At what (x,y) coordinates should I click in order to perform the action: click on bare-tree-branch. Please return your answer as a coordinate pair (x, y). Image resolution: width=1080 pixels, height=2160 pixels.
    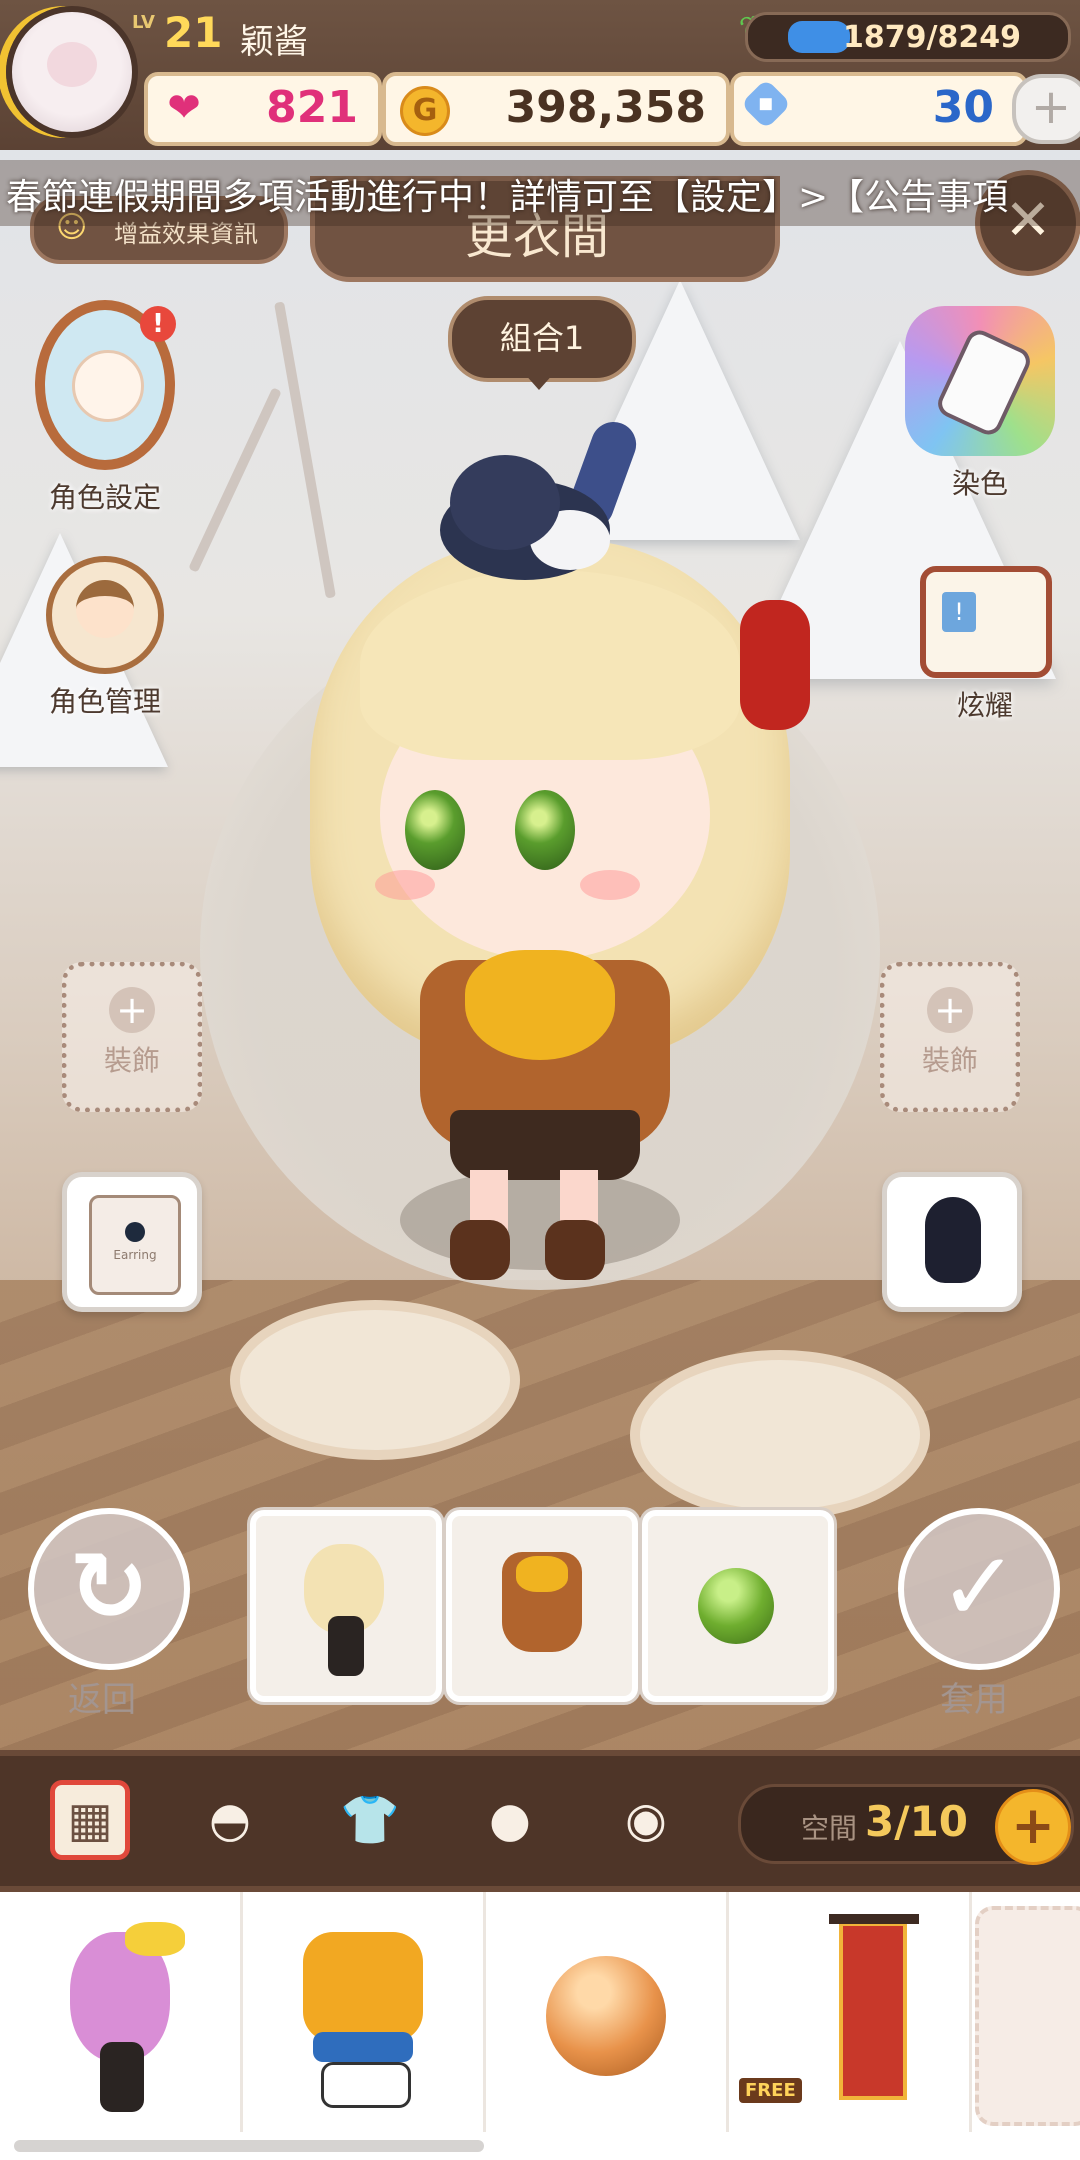
    Looking at the image, I should click on (235, 480).